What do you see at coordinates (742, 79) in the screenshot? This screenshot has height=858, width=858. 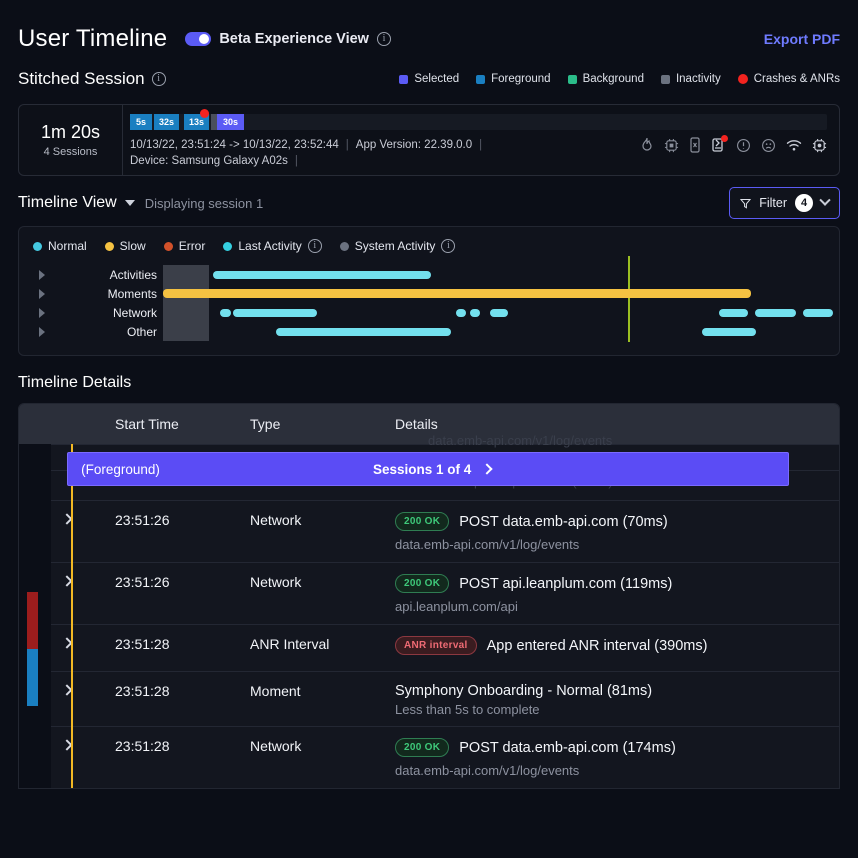 I see `legend-swatch-crashes` at bounding box center [742, 79].